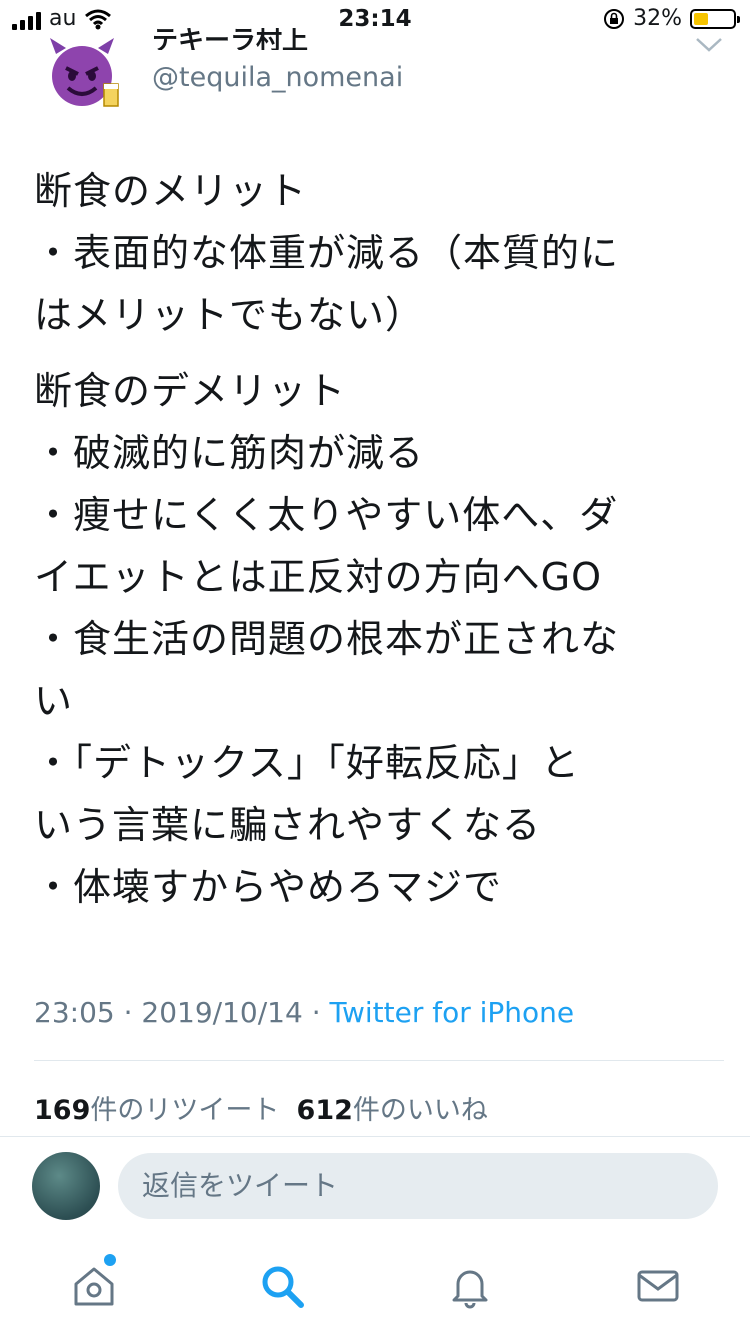 The width and height of the screenshot is (750, 1334). Describe the element at coordinates (268, 887) in the screenshot. I see `tweet-line: ・体壊すからやめろマジで` at that location.